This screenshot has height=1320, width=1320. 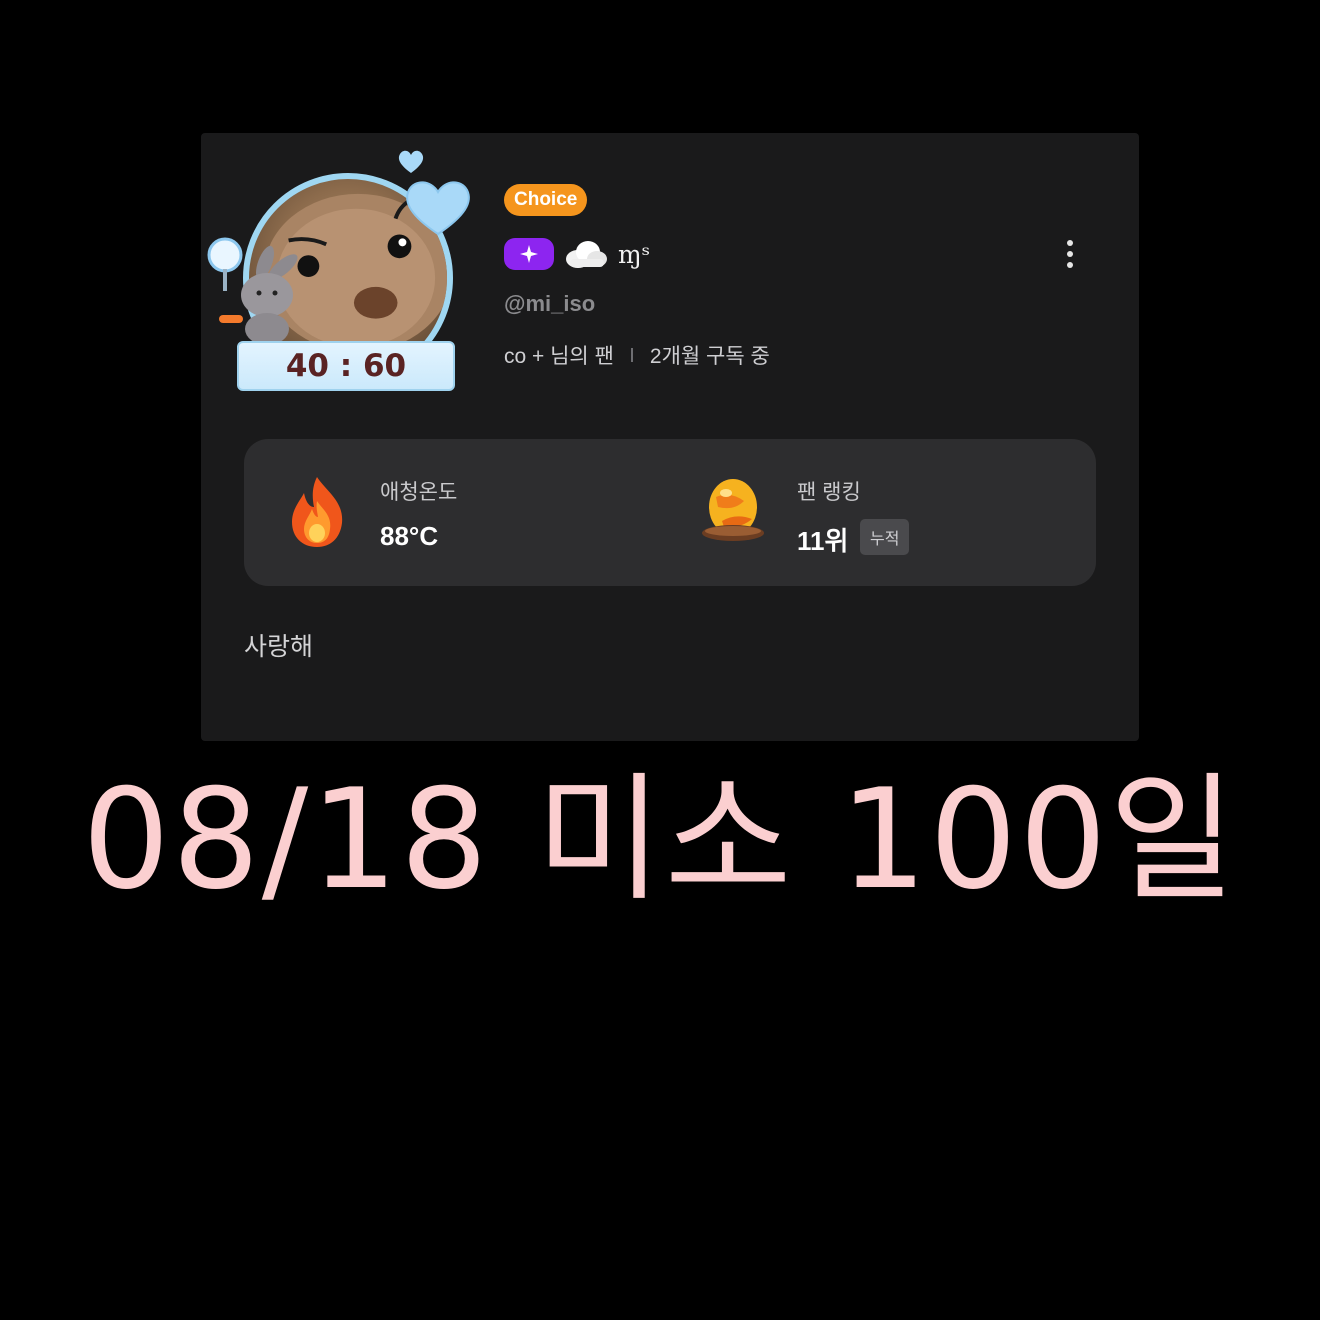 What do you see at coordinates (411, 161) in the screenshot?
I see `small-heart-icon` at bounding box center [411, 161].